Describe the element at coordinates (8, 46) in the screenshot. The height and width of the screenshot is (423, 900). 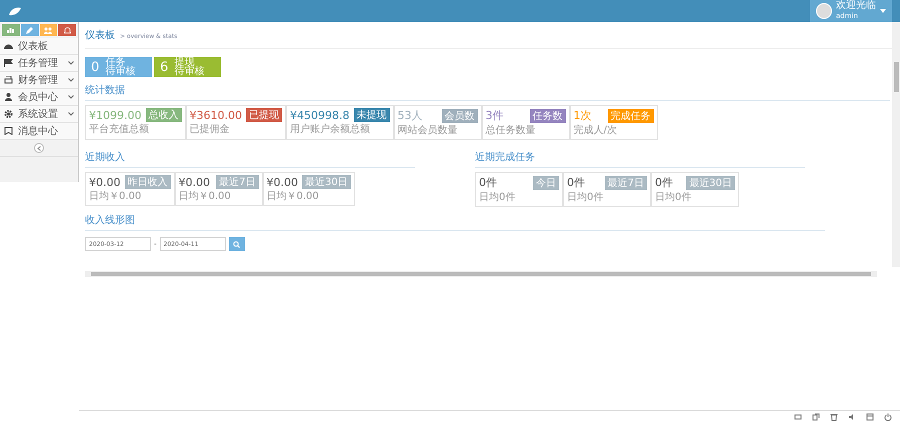
I see `gauge-icon` at that location.